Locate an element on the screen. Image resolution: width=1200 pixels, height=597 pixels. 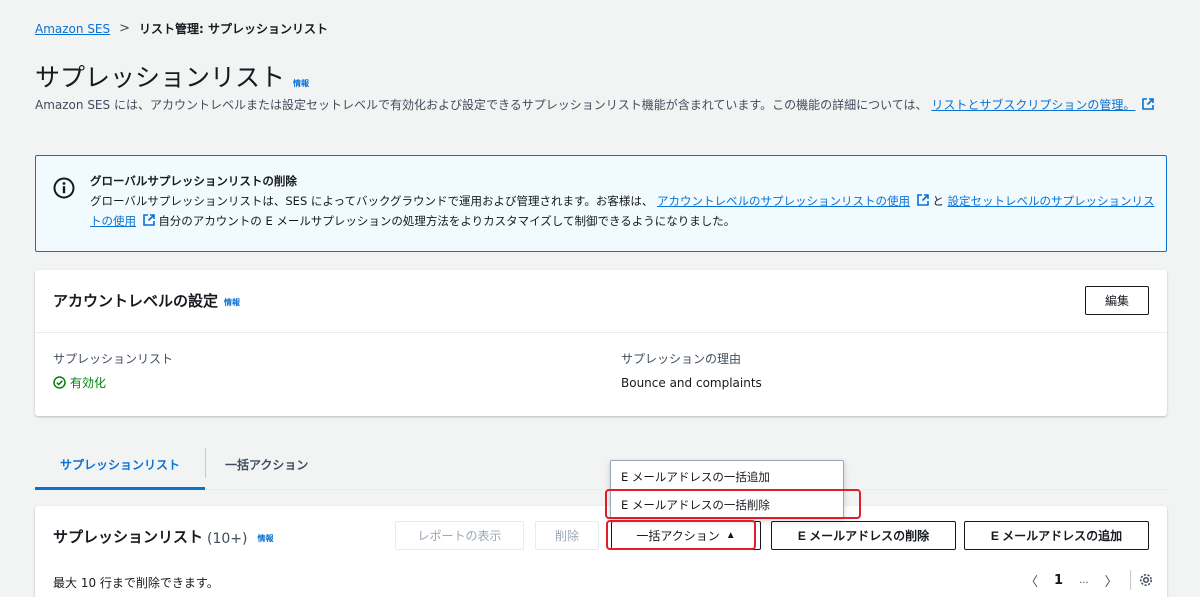
alert-title: グローバルサプレッションリストの削除 is located at coordinates (193, 181).